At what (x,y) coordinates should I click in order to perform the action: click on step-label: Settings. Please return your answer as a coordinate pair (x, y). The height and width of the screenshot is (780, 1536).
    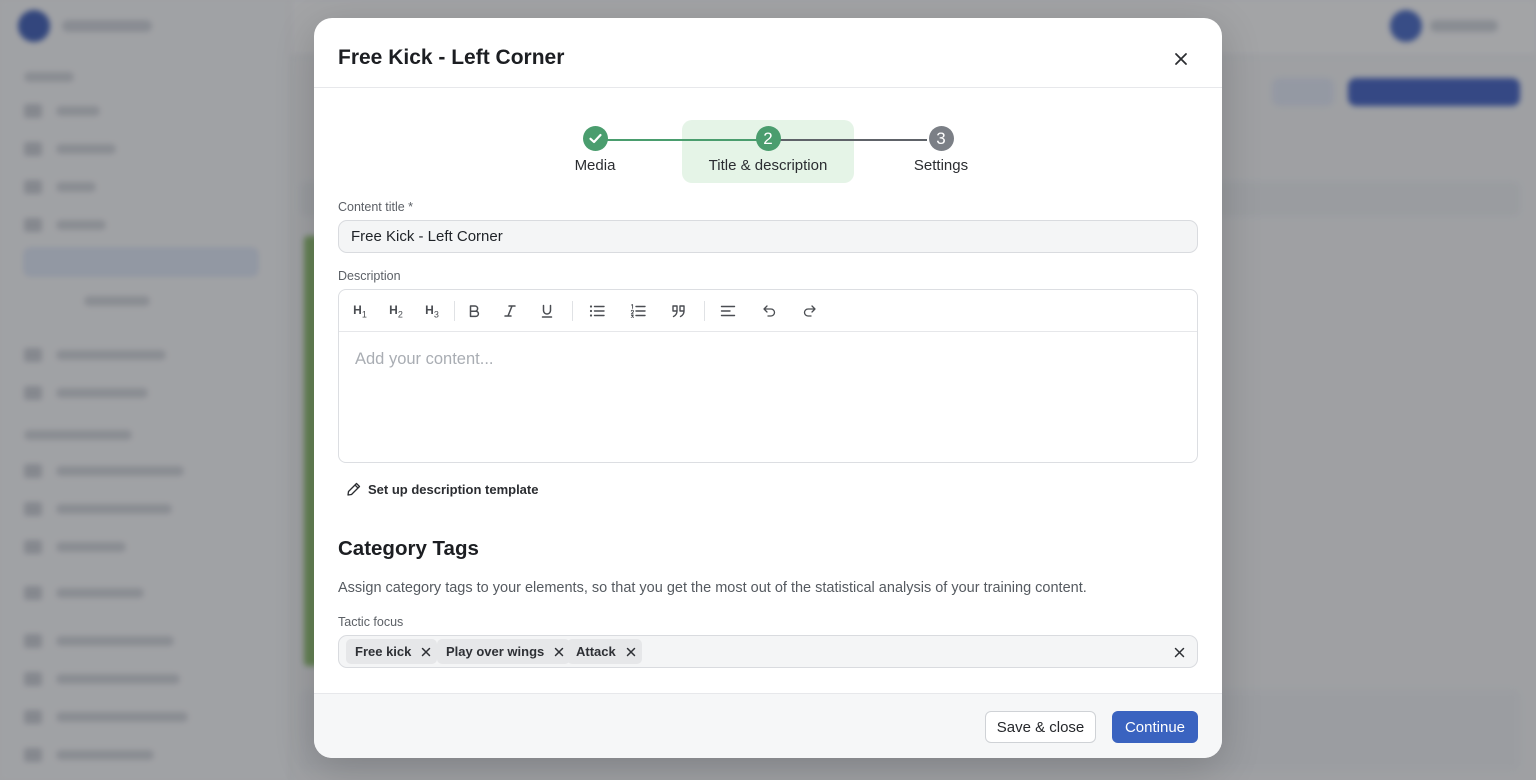
    Looking at the image, I should click on (941, 165).